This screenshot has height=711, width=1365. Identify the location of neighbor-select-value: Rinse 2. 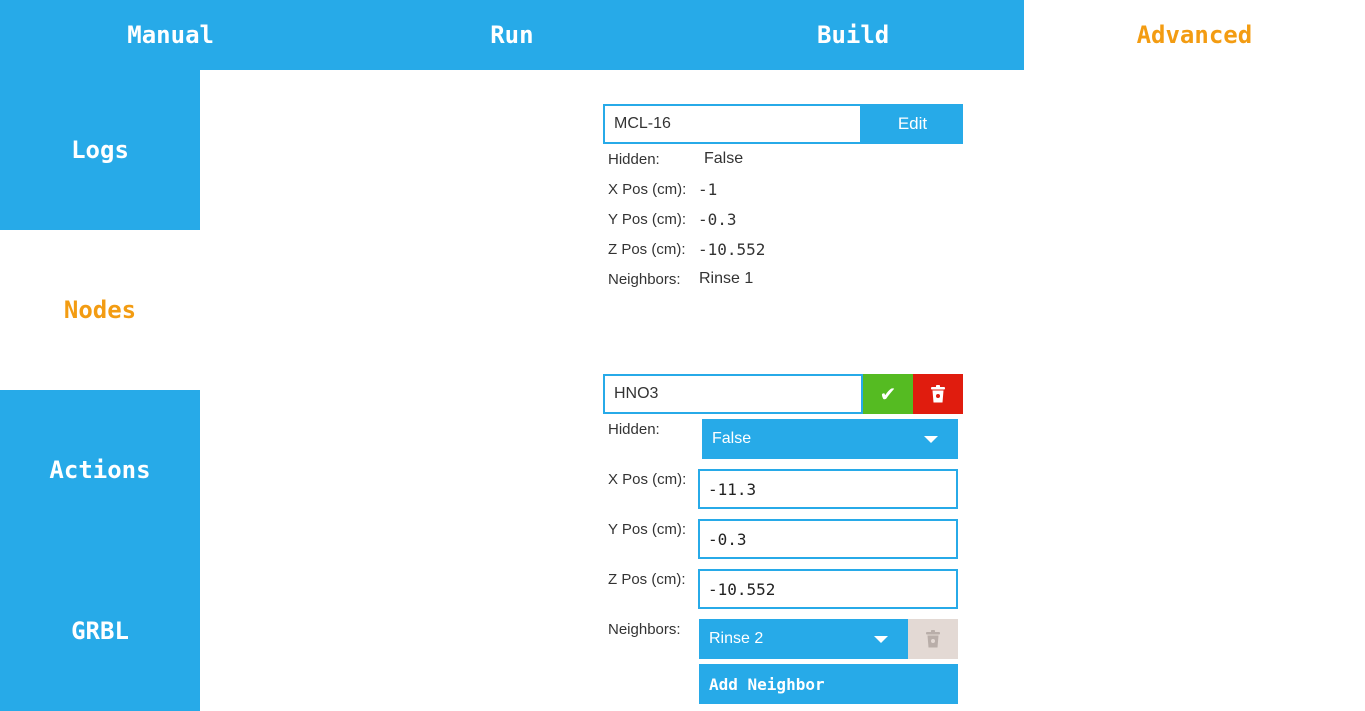
(736, 638).